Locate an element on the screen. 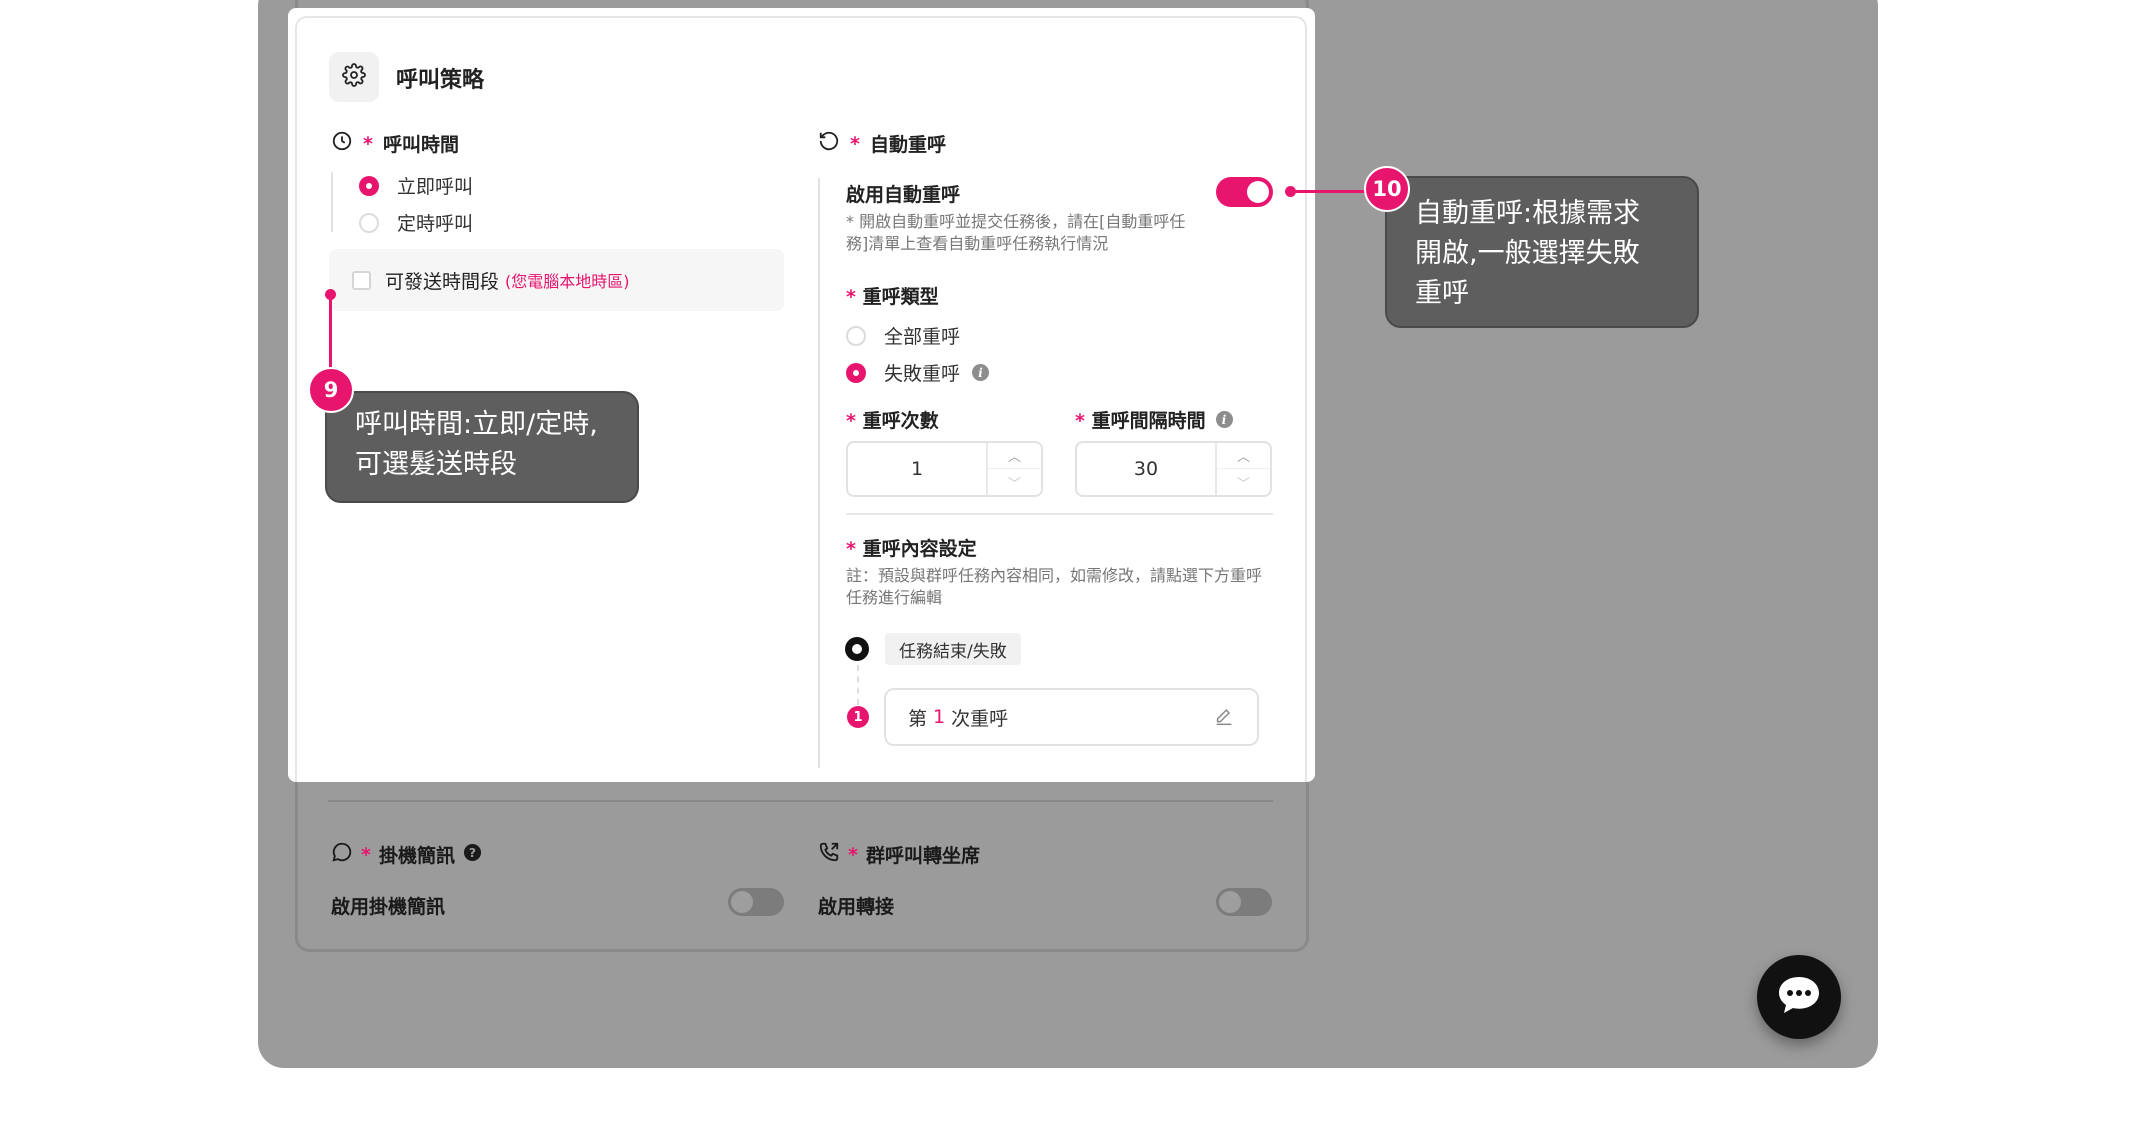  callout-9-badge: 9 is located at coordinates (331, 390).